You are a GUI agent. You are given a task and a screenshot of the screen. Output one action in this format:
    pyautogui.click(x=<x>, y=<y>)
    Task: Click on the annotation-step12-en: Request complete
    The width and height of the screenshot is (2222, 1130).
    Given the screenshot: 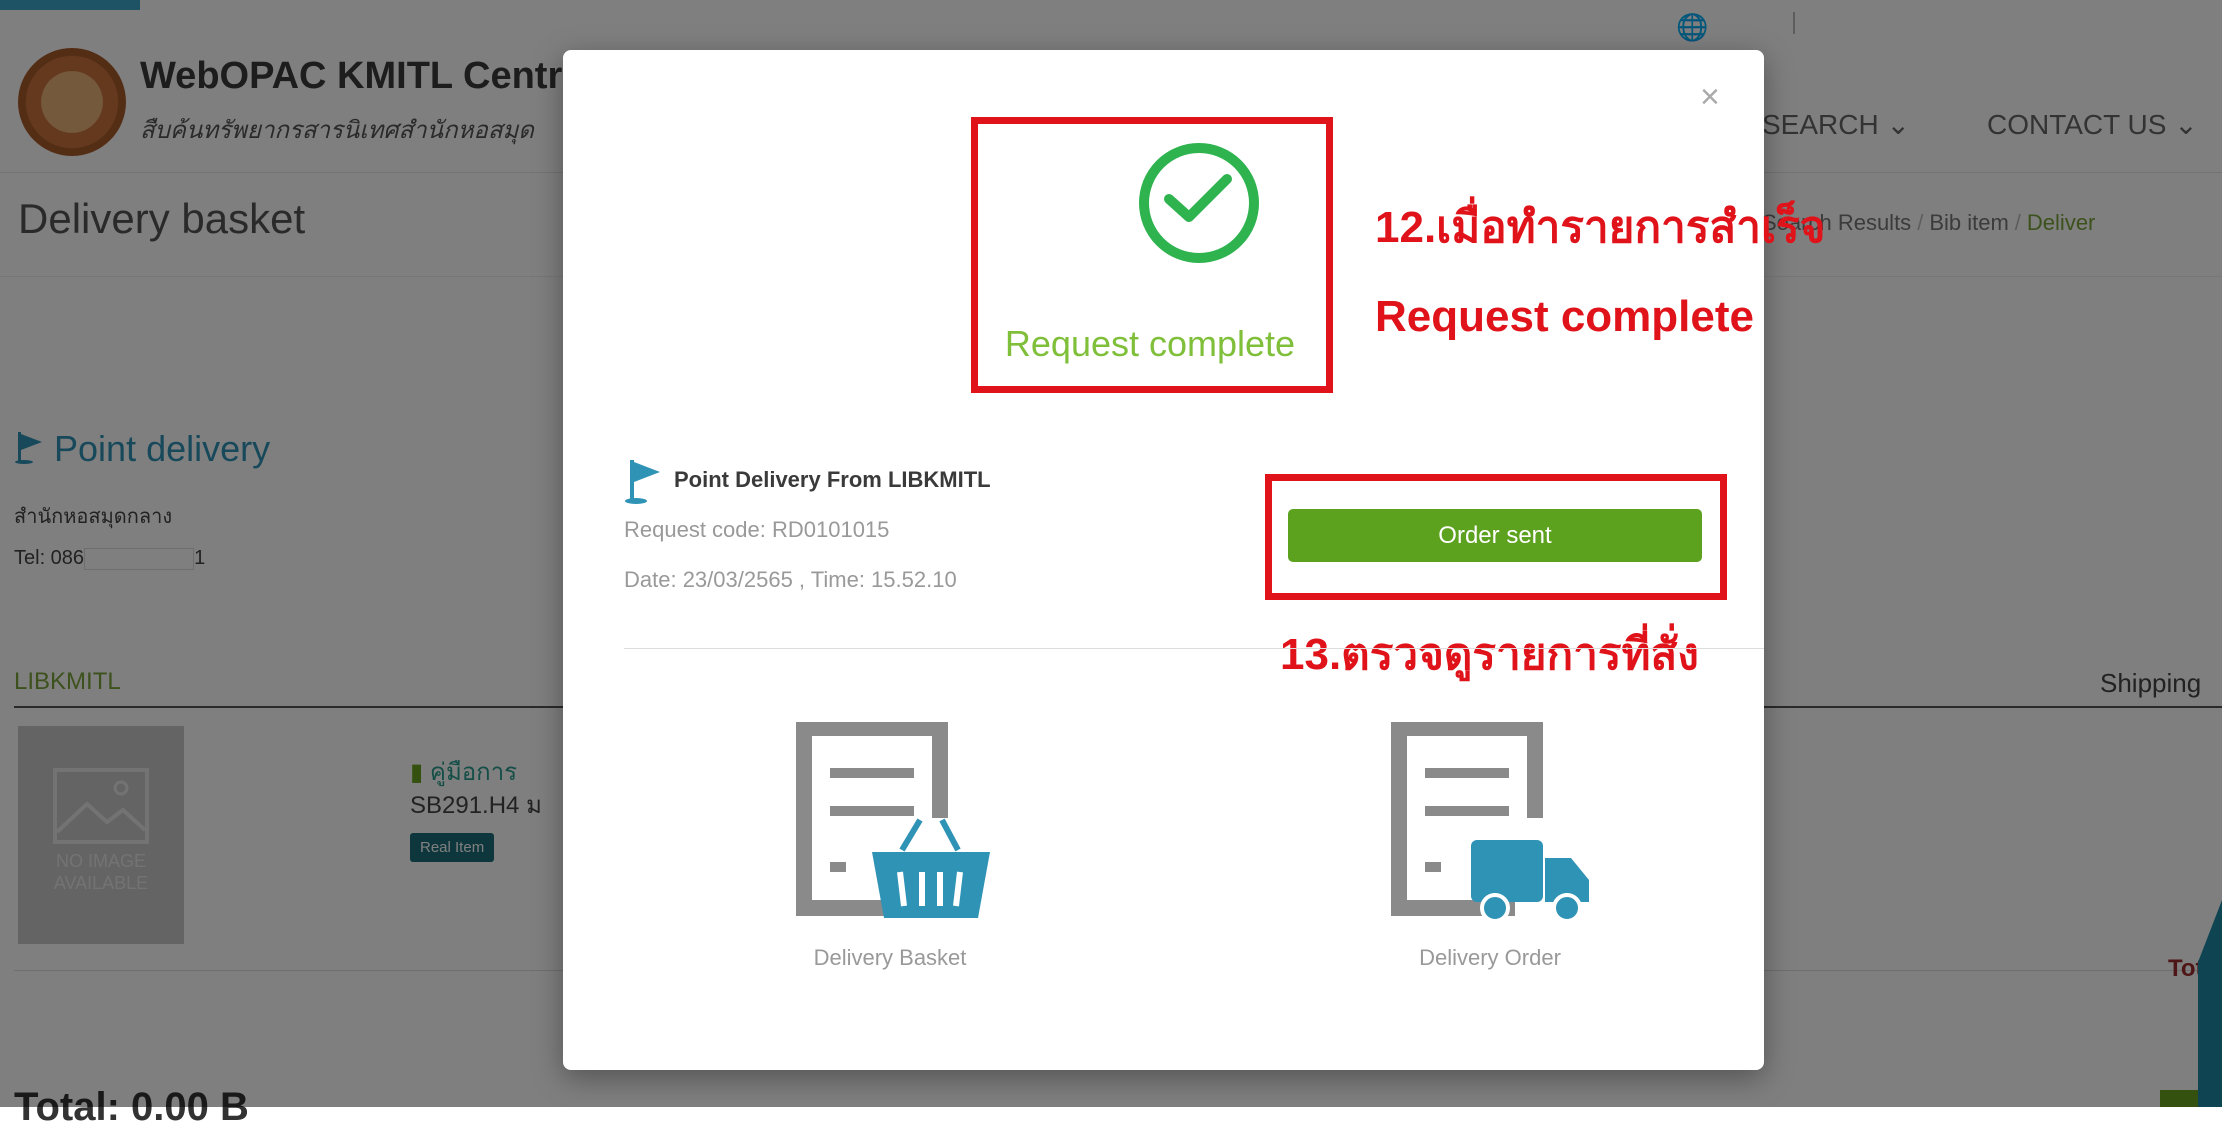 What is the action you would take?
    pyautogui.click(x=1564, y=316)
    